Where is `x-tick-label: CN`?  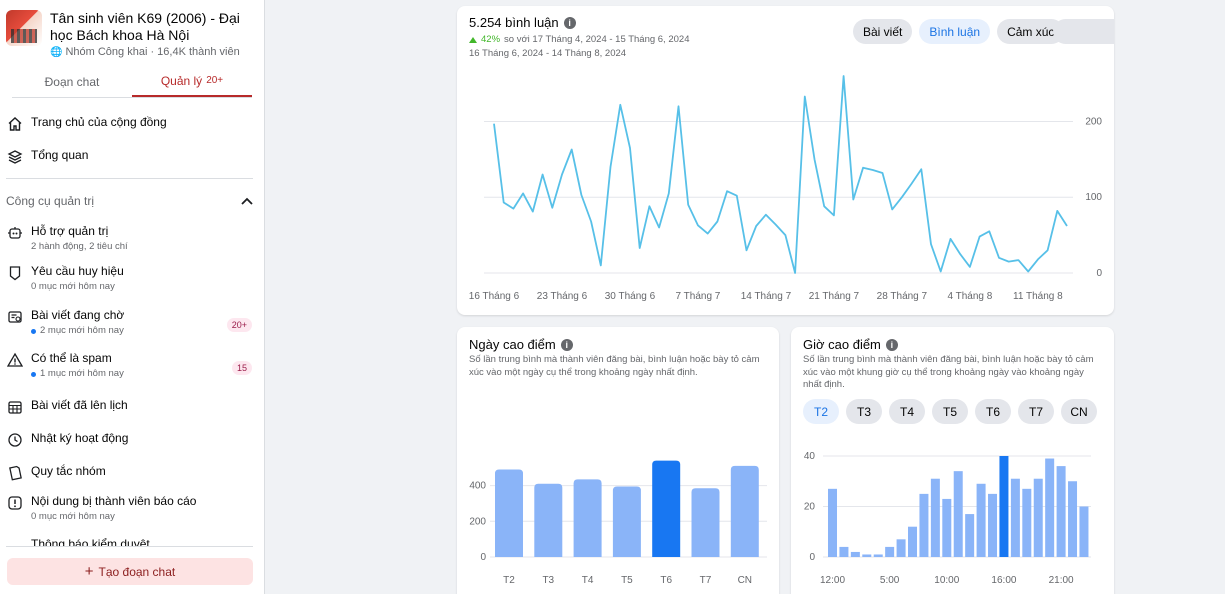 x-tick-label: CN is located at coordinates (745, 580).